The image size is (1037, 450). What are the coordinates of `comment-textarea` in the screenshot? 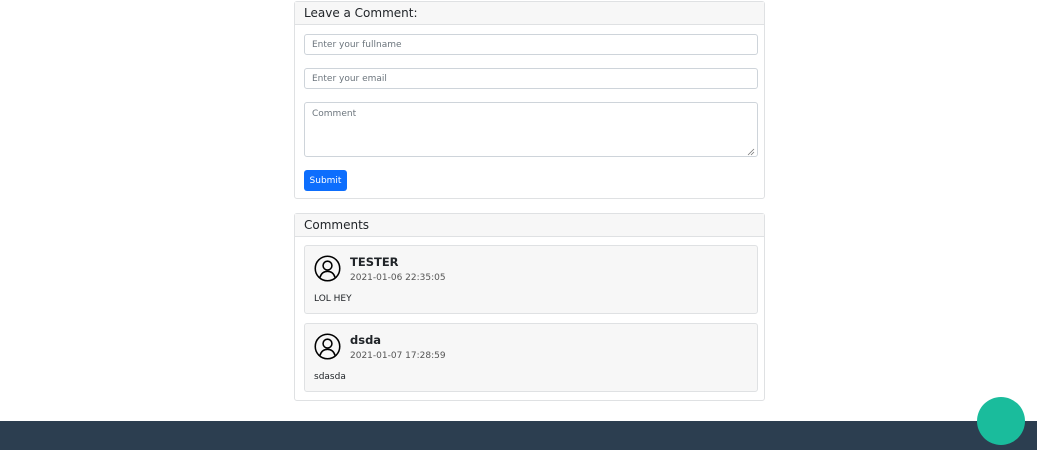 It's located at (531, 129).